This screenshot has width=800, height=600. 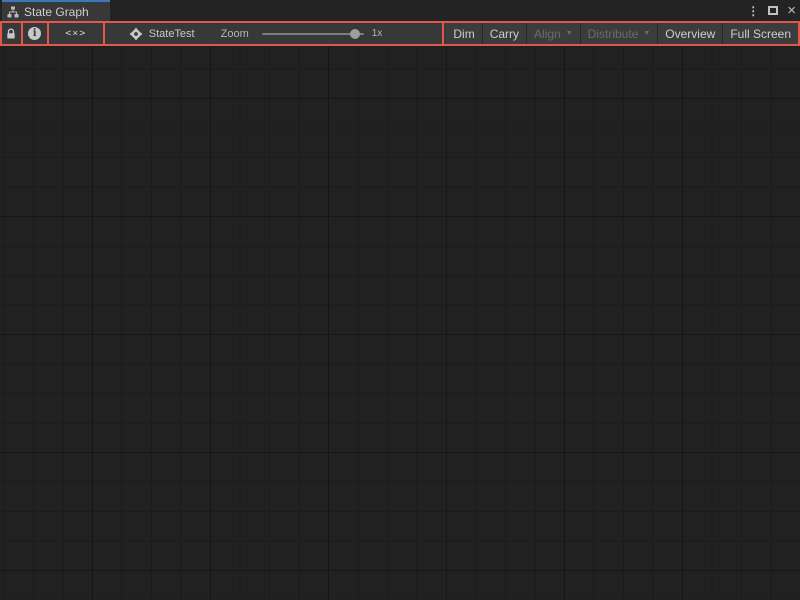 I want to click on toolbar-button-row: Dim Carry Align ▼ Distribute ▼ Overview, so click(x=621, y=33).